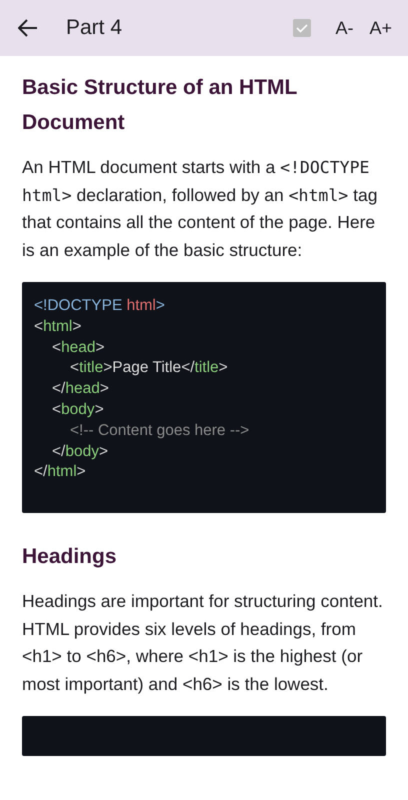  What do you see at coordinates (100, 306) in the screenshot?
I see `code-line: <!DOCTYPE html>` at bounding box center [100, 306].